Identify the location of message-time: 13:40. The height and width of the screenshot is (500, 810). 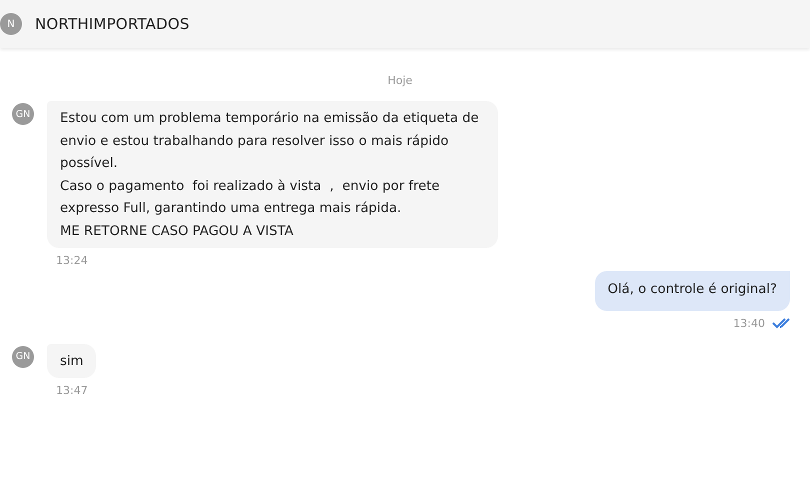
(749, 323).